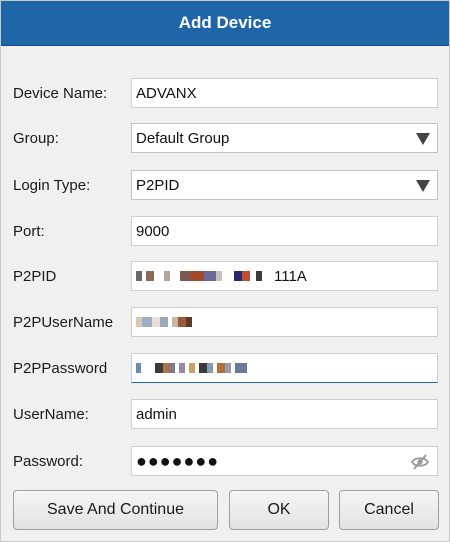  Describe the element at coordinates (420, 462) in the screenshot. I see `eye-slash-icon` at that location.